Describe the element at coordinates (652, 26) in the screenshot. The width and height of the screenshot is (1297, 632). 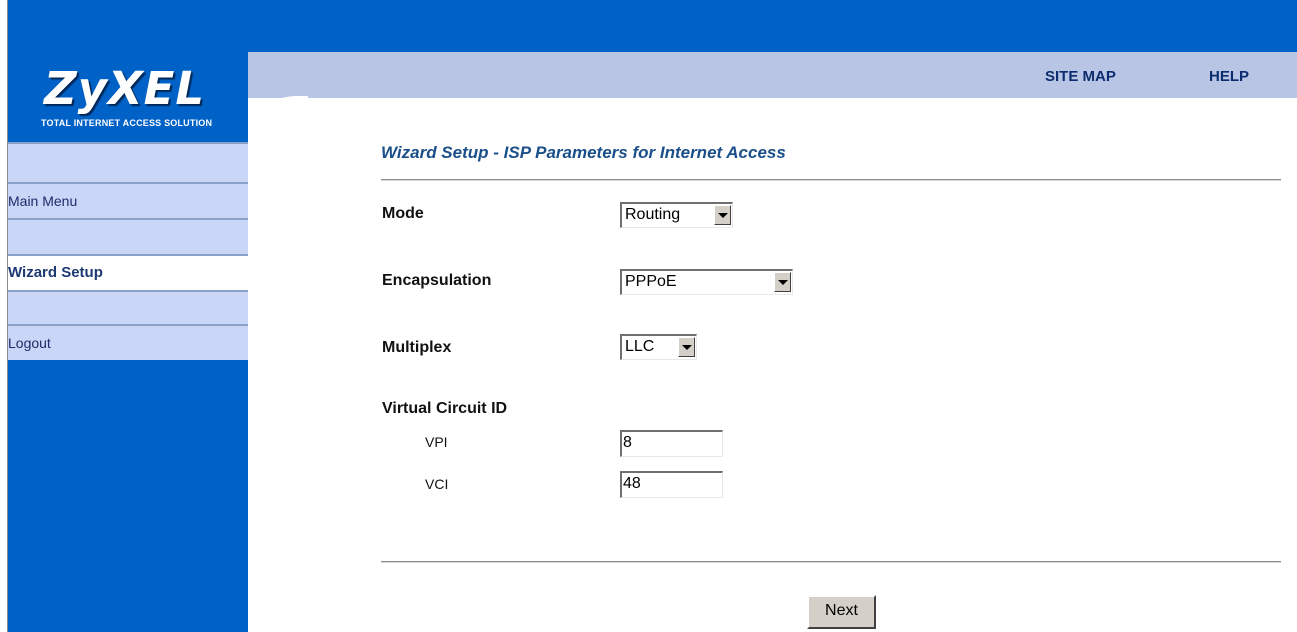
I see `top-banner` at that location.